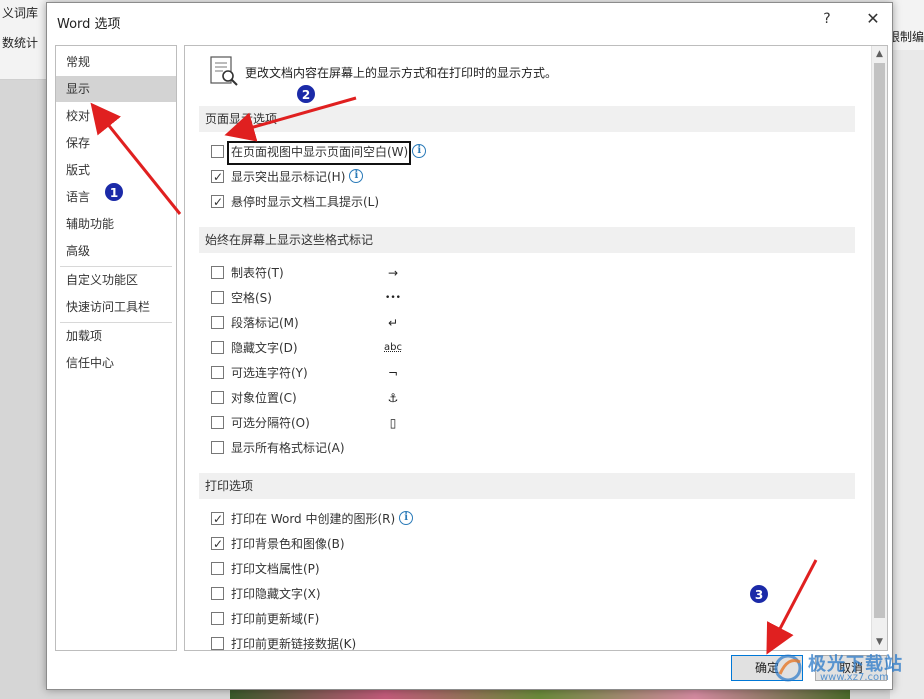  I want to click on scrollbar-thumb, so click(879, 340).